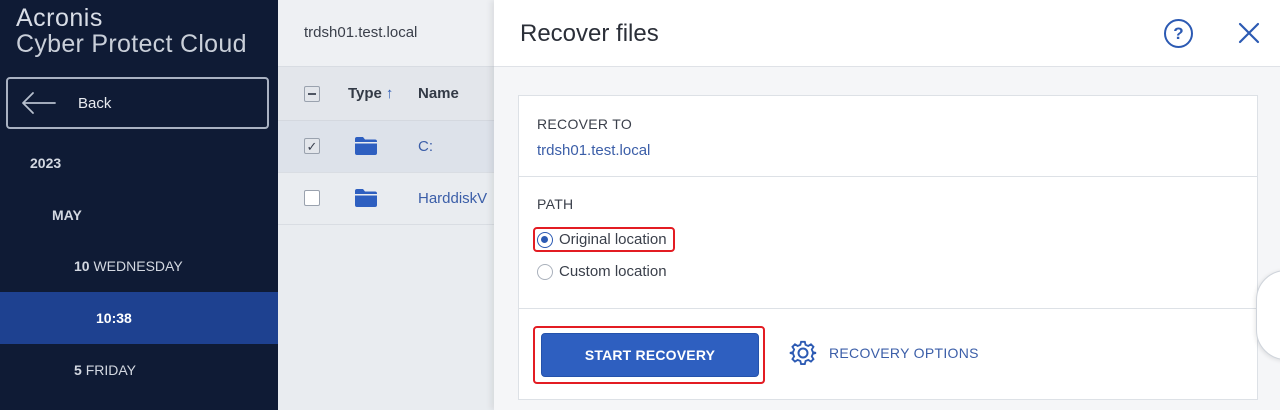 The image size is (1280, 410). I want to click on nav-day-5: 5 FRIDAY, so click(139, 370).